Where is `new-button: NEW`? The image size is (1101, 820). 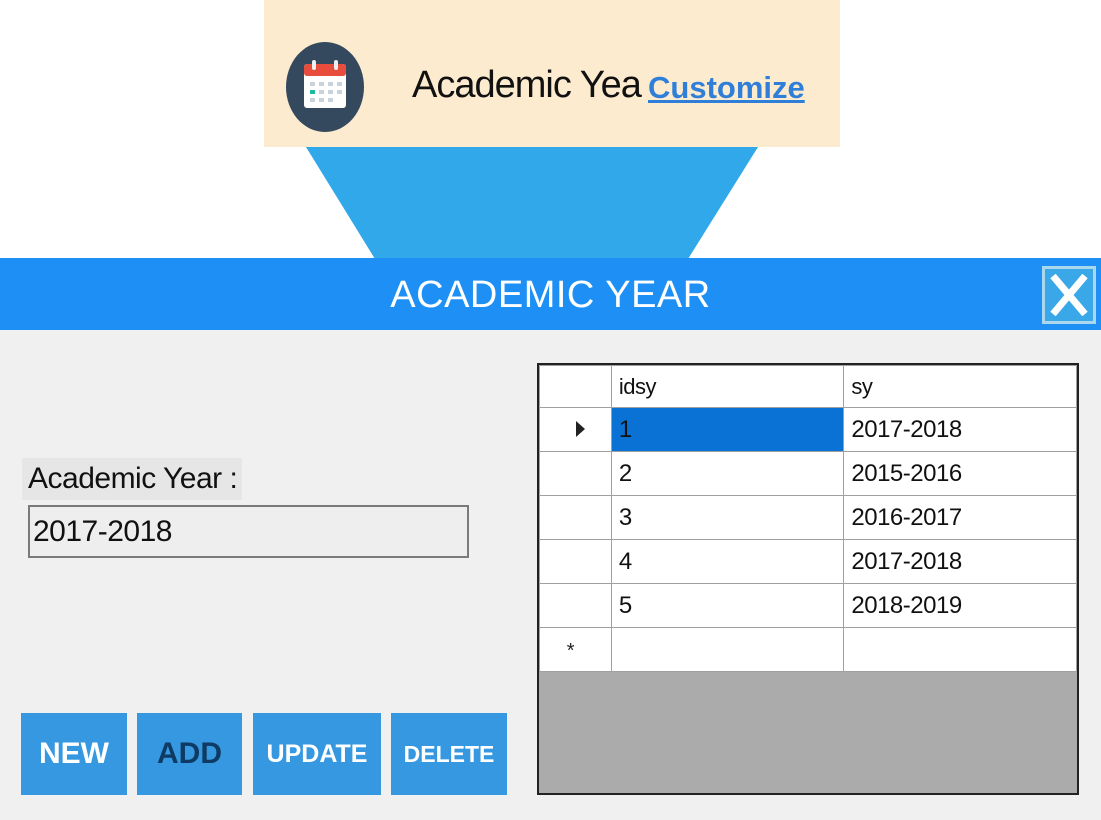
new-button: NEW is located at coordinates (74, 754).